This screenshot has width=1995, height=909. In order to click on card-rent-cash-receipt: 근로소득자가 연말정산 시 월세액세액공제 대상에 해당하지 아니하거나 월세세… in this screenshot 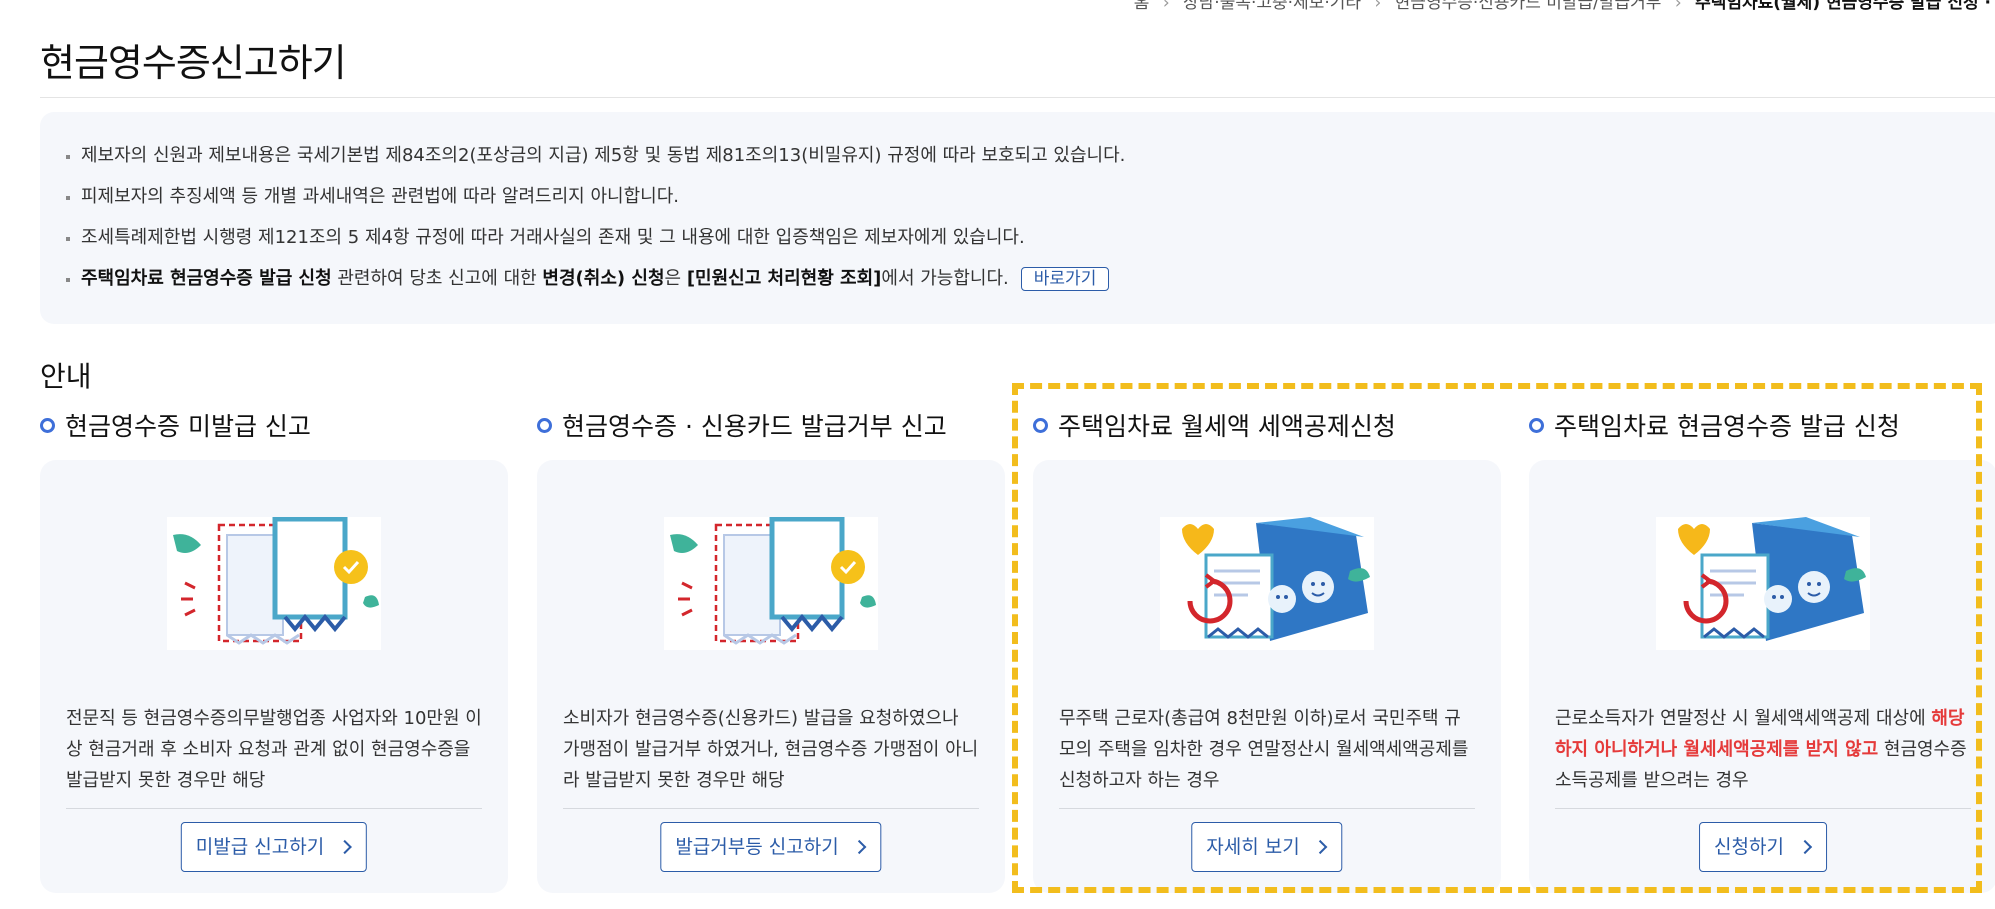, I will do `click(1762, 676)`.